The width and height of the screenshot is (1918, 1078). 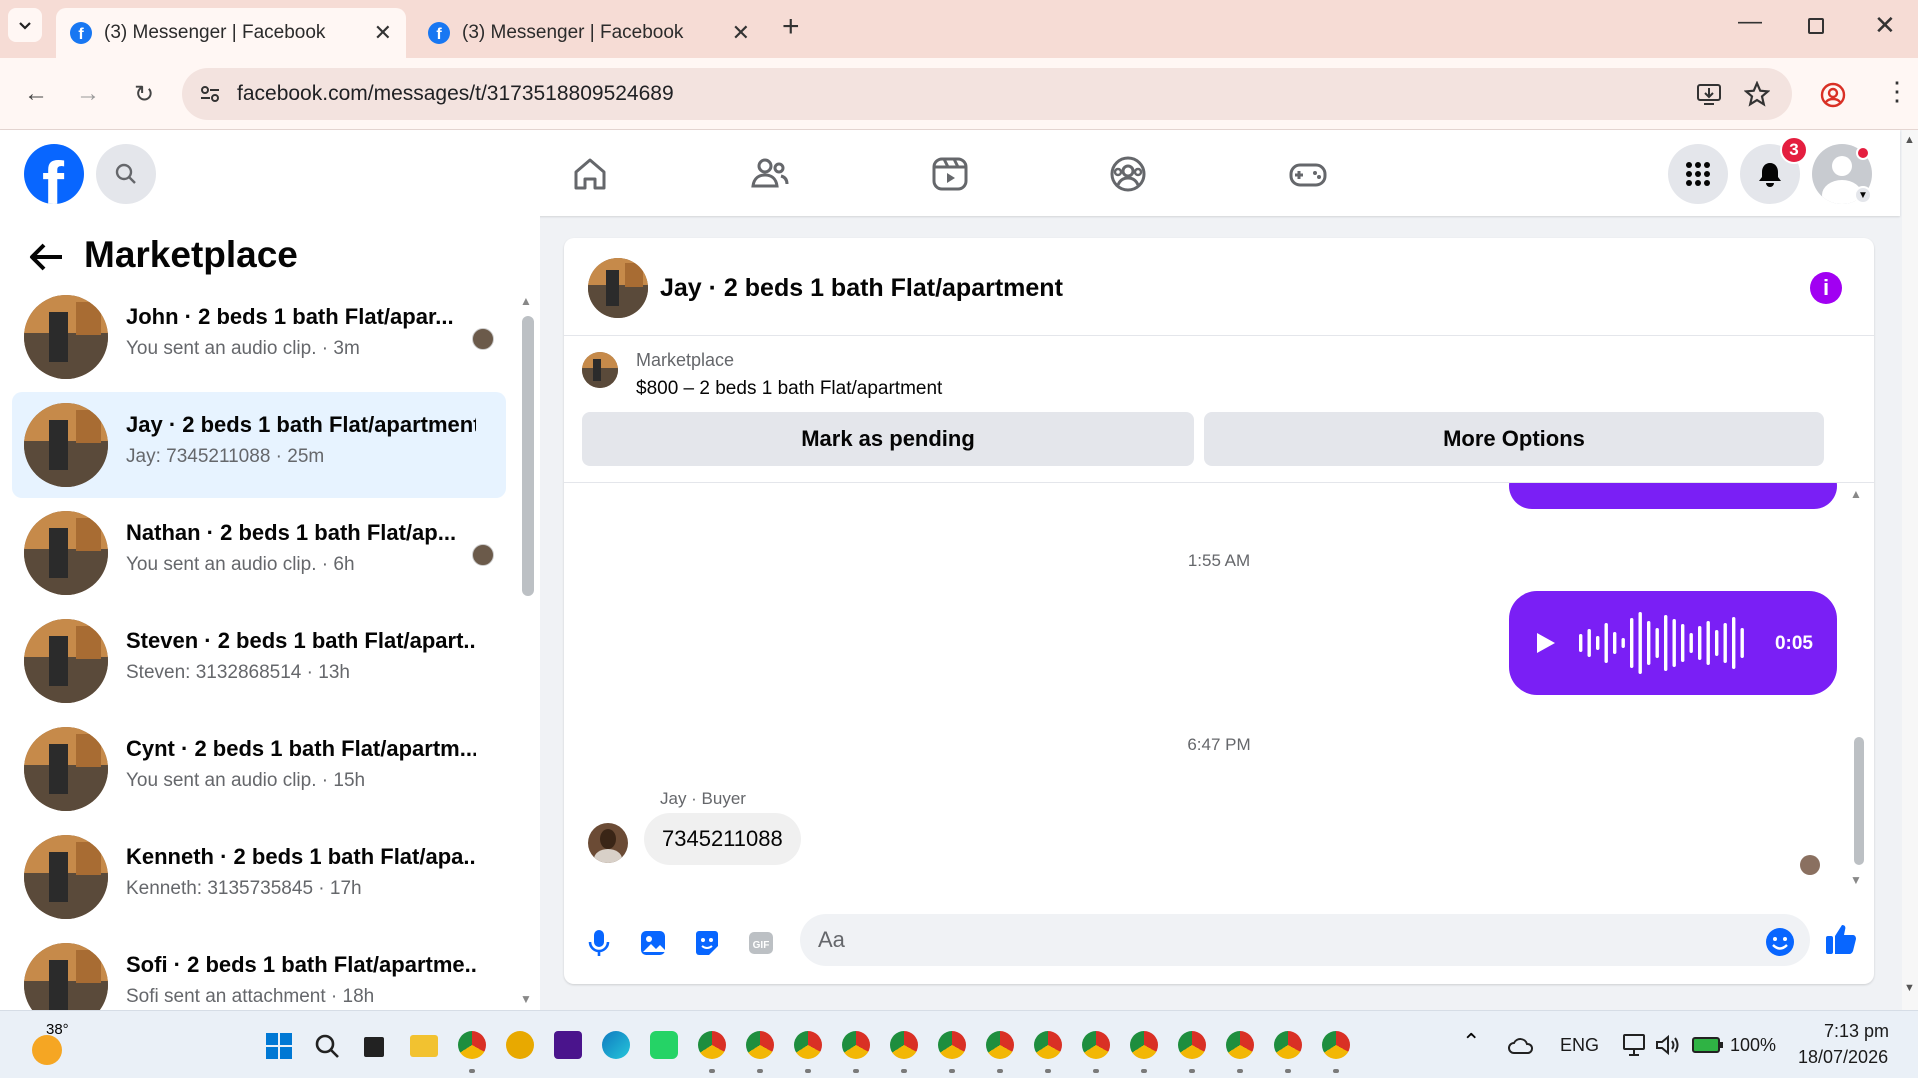 What do you see at coordinates (1698, 174) in the screenshot?
I see `menu-button` at bounding box center [1698, 174].